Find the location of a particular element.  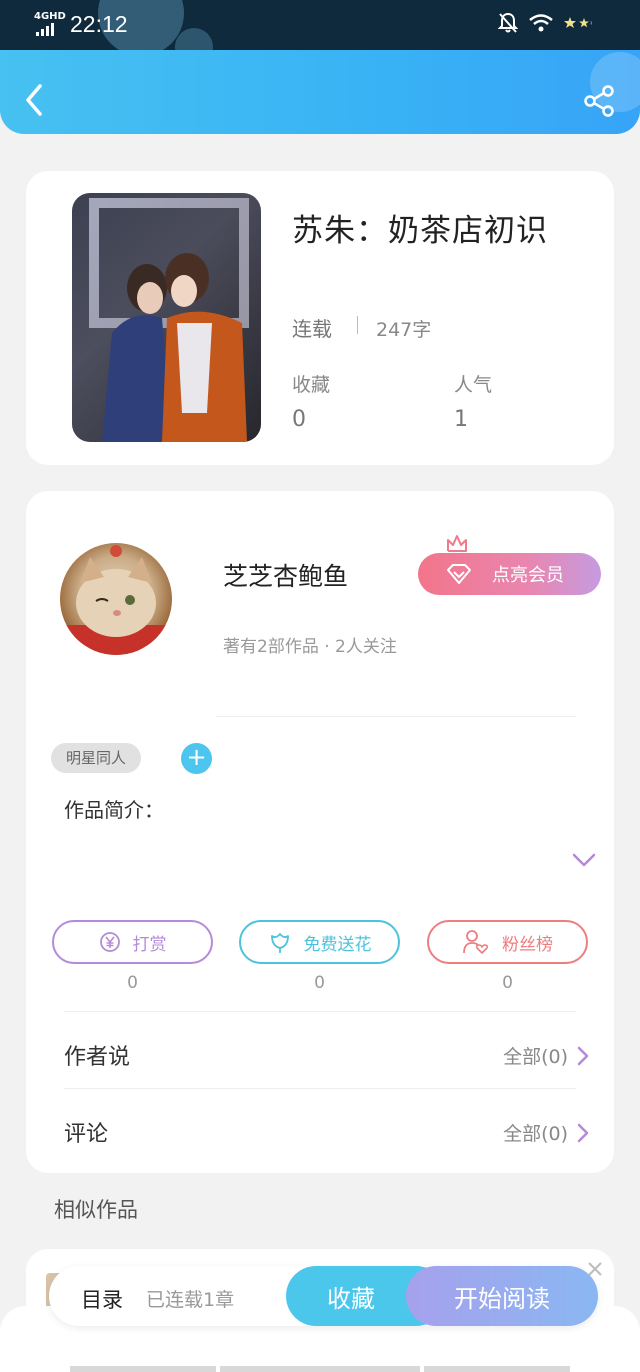

flower-icon is located at coordinates (279, 943).